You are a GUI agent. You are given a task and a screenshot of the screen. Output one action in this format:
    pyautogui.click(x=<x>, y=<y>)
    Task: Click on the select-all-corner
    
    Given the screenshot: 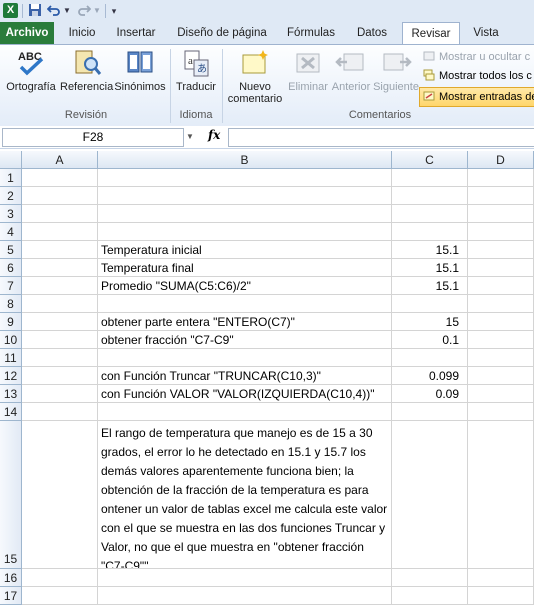 What is the action you would take?
    pyautogui.click(x=11, y=160)
    